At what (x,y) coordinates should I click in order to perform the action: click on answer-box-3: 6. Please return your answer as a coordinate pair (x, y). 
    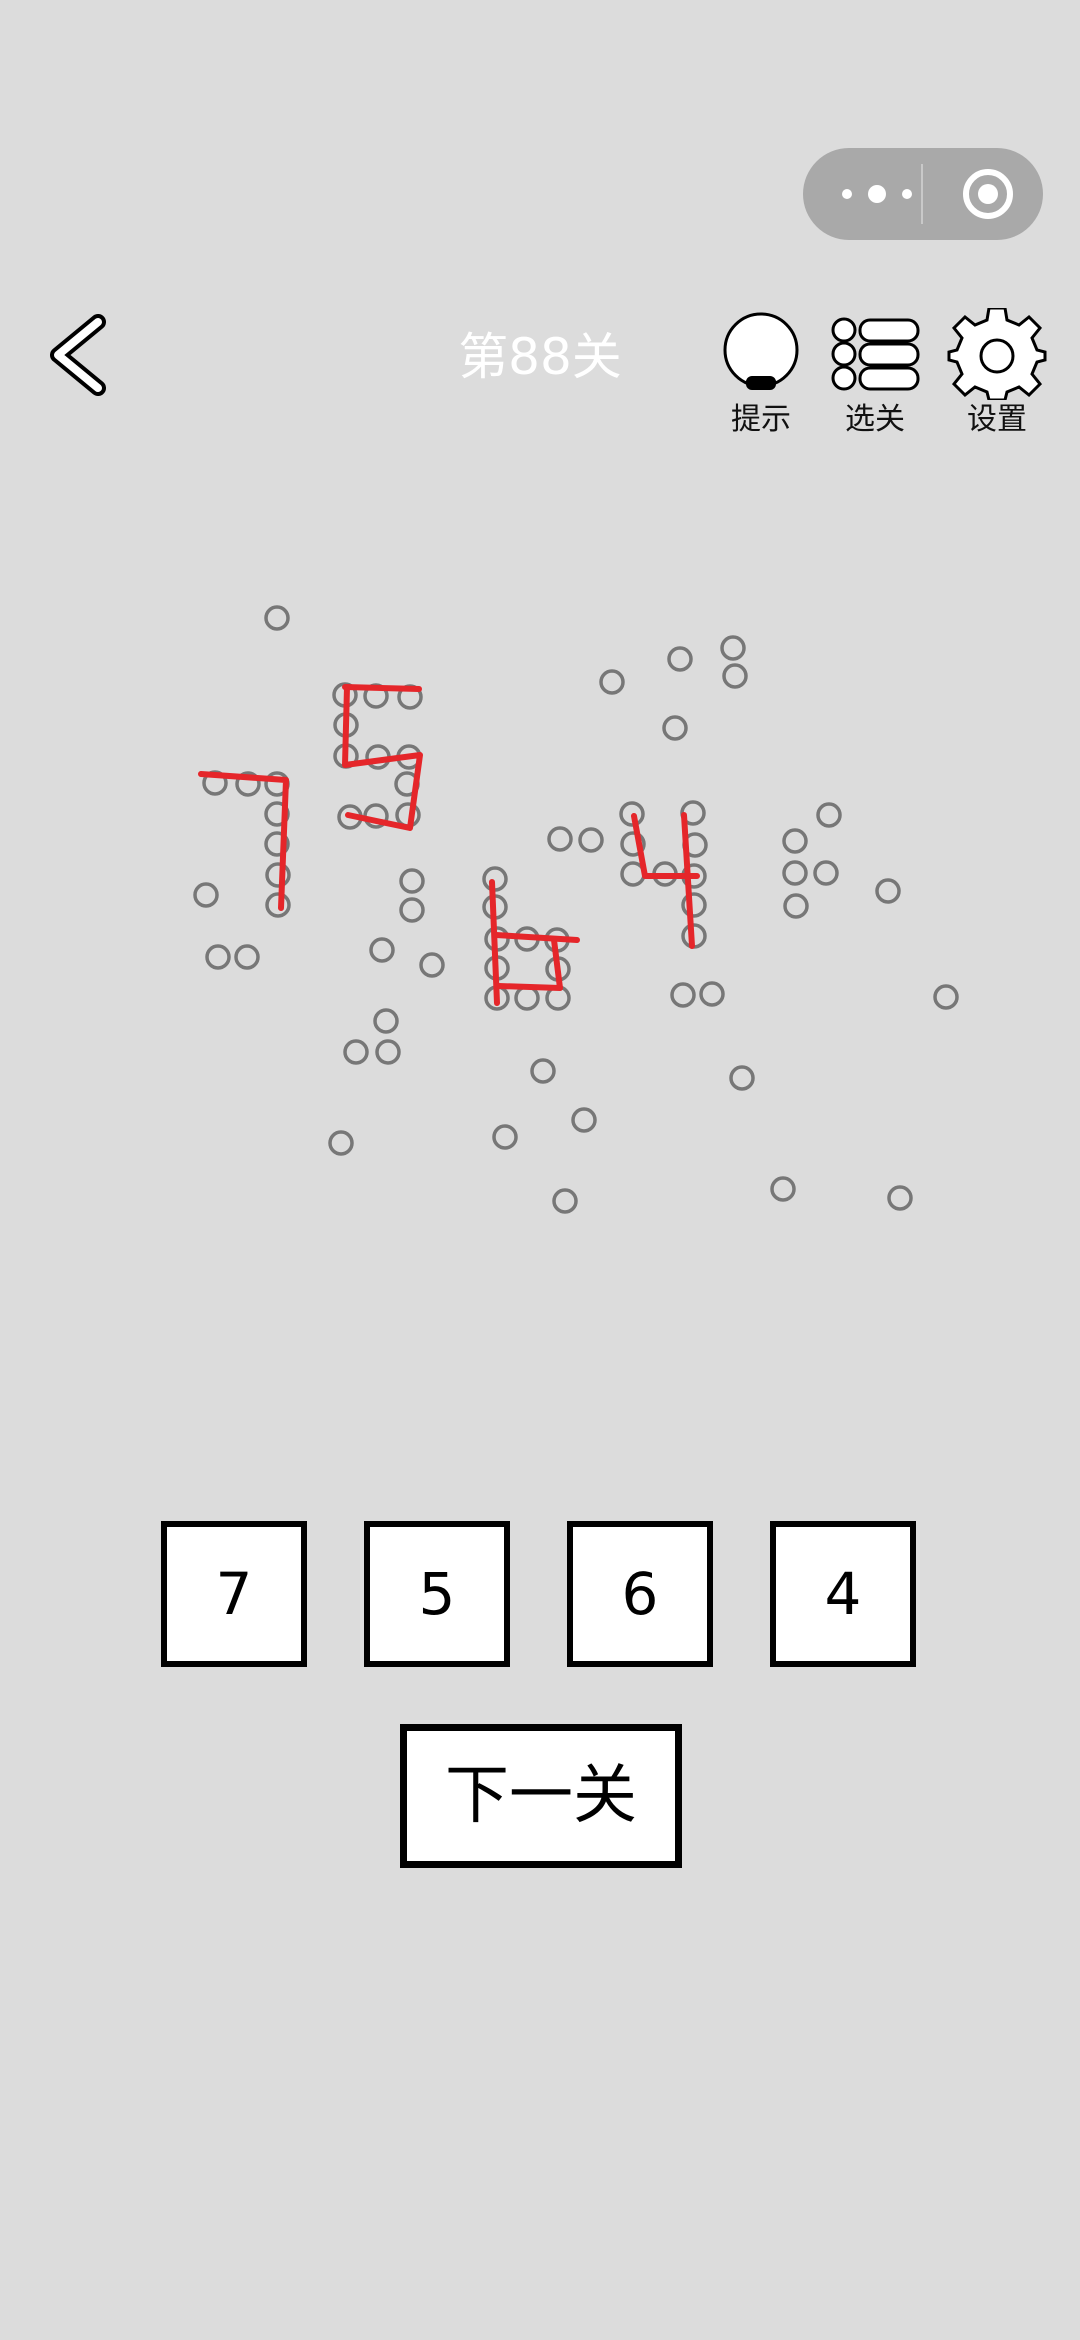
    Looking at the image, I should click on (640, 1594).